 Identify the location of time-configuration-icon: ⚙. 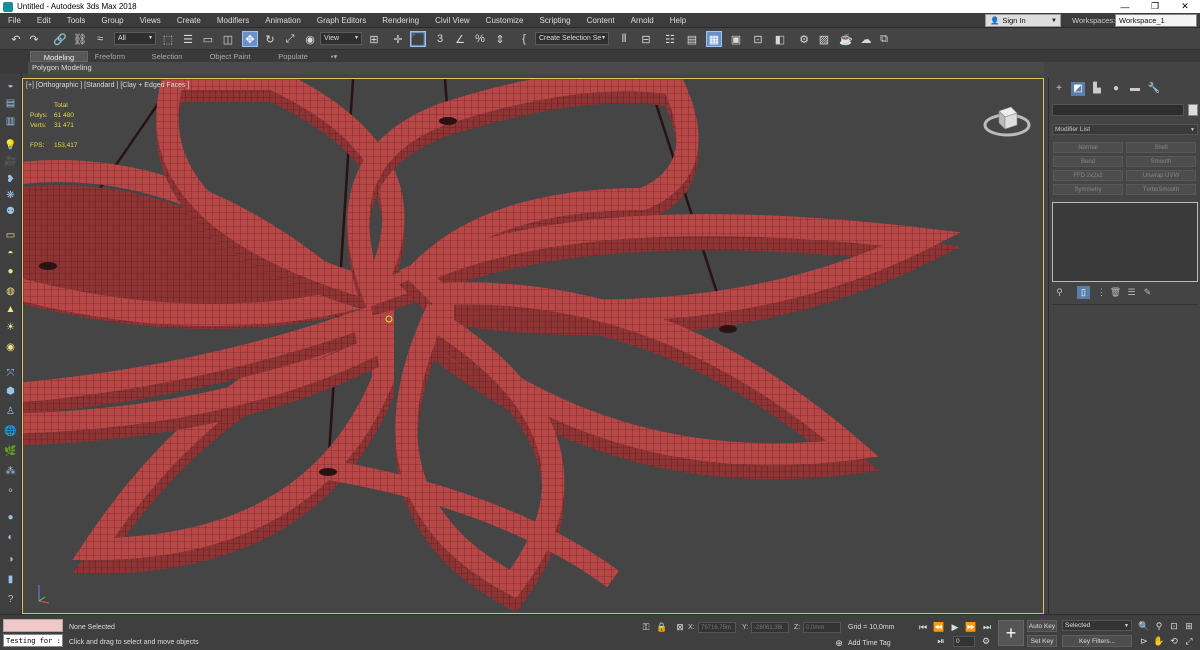
(986, 641).